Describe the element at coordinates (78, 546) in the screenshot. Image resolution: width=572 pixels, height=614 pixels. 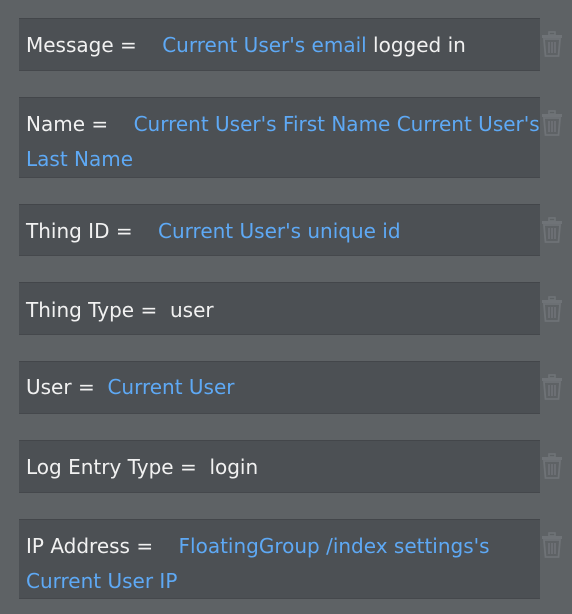
I see `field-key-label: IP Address` at that location.